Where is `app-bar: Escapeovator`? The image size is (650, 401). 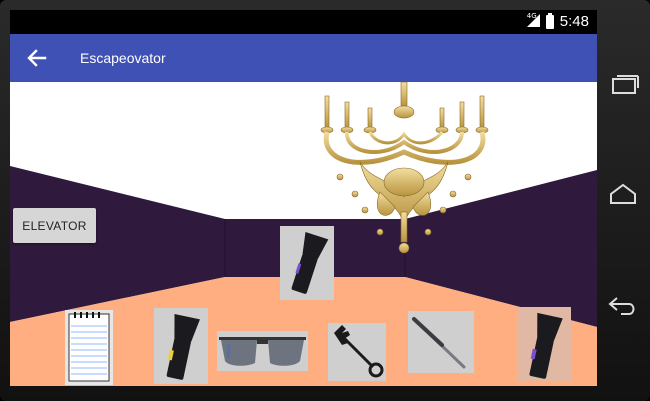
app-bar: Escapeovator is located at coordinates (303, 58).